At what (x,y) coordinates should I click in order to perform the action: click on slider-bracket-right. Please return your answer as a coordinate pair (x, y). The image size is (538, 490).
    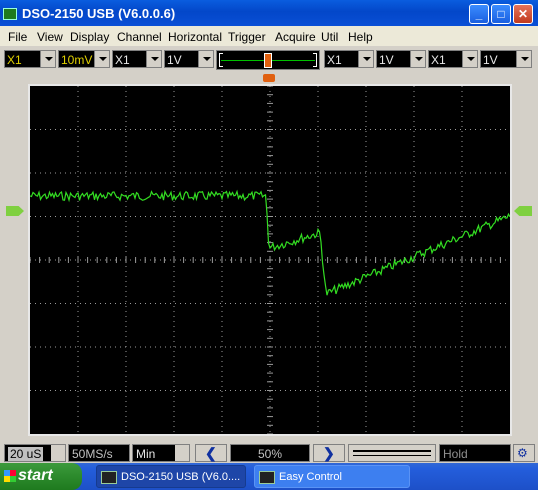
    Looking at the image, I should click on (315, 60).